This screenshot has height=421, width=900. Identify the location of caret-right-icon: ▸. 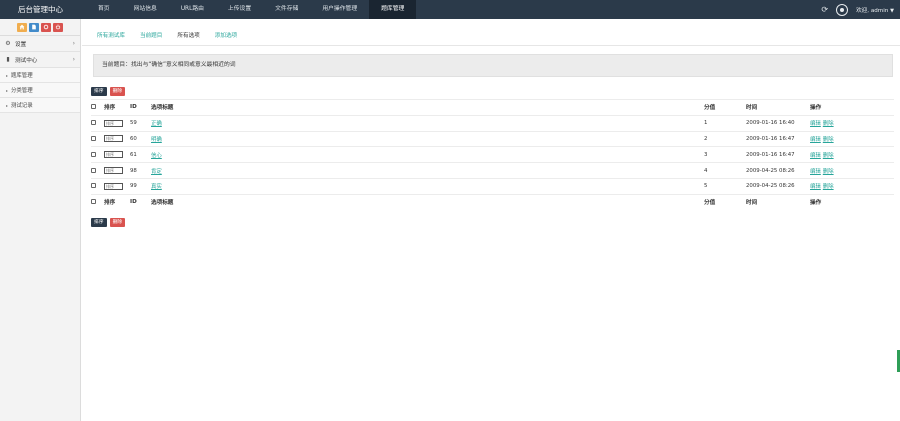
(7, 75).